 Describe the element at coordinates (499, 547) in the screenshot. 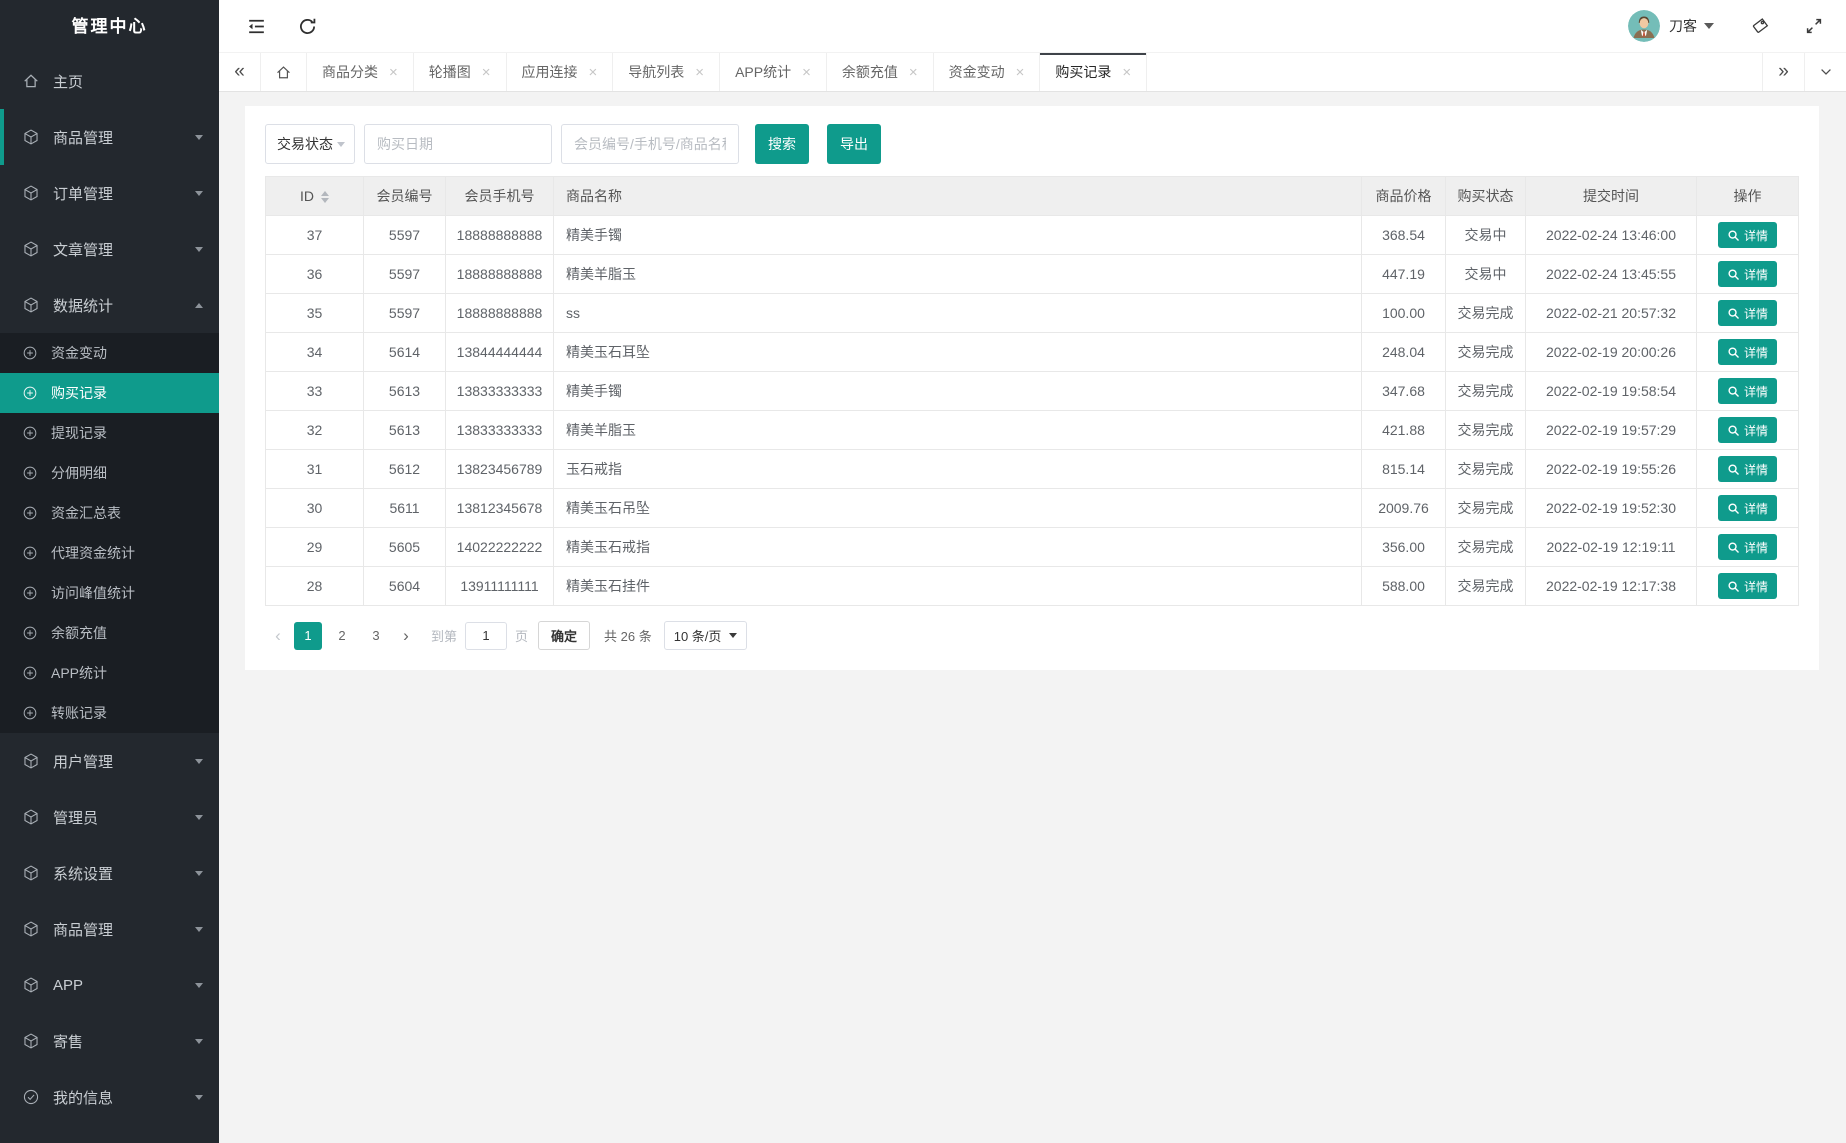

I see `cell-phone: 14022222222` at that location.